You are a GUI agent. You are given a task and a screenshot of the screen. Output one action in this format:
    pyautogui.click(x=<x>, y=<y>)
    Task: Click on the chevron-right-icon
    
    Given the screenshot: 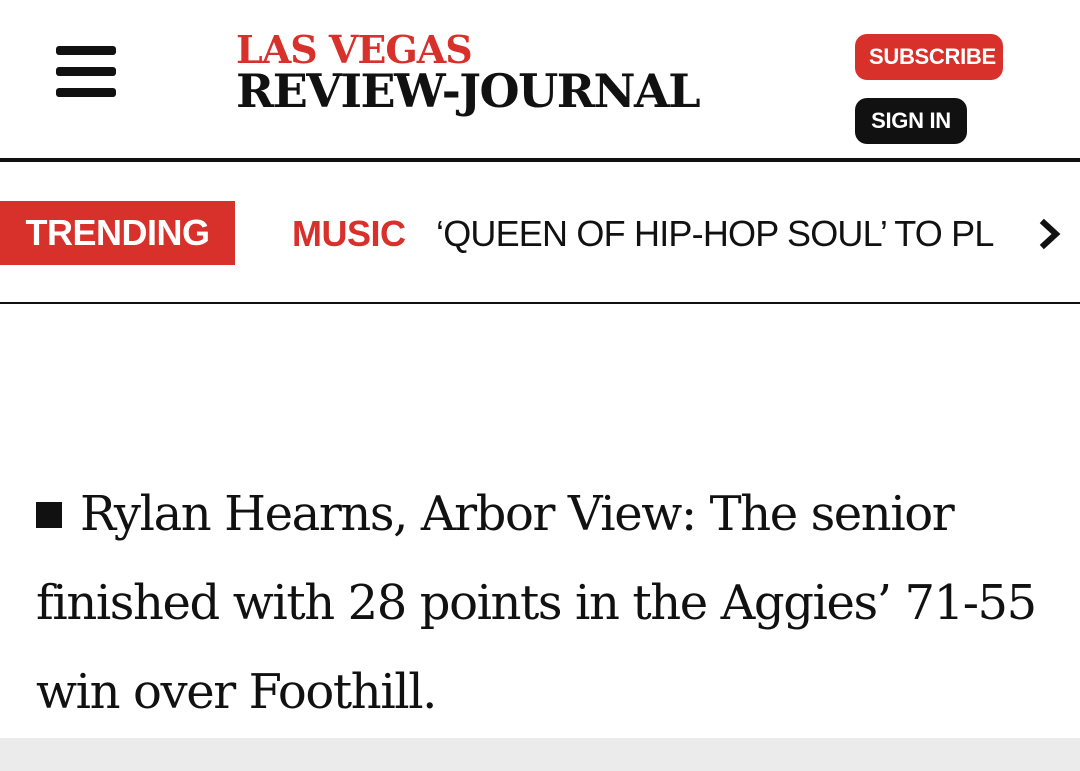 What is the action you would take?
    pyautogui.click(x=1051, y=234)
    